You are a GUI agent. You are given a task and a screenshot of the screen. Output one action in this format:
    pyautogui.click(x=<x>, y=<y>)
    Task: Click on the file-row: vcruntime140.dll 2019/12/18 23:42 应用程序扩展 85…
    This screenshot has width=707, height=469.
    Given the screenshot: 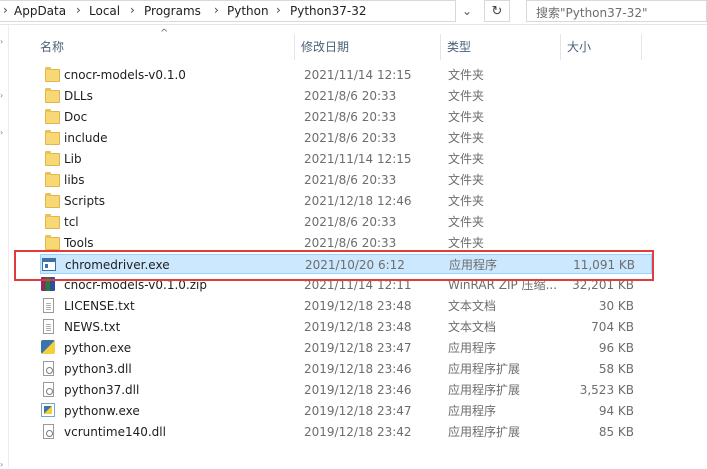 What is the action you would take?
    pyautogui.click(x=346, y=432)
    